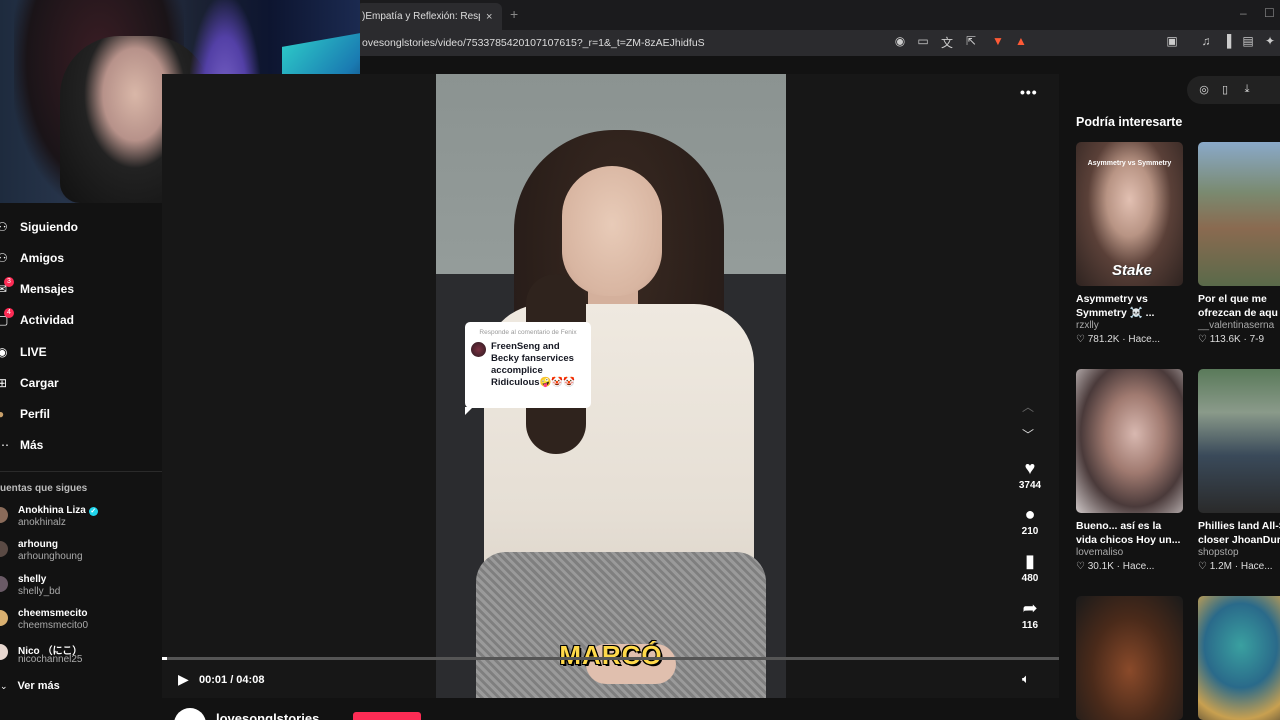  What do you see at coordinates (1227, 41) in the screenshot?
I see `sidebar-icon: ▐` at bounding box center [1227, 41].